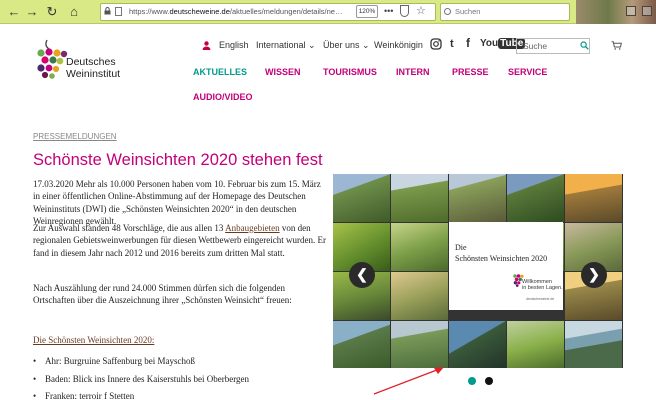 This screenshot has height=400, width=656. What do you see at coordinates (286, 45) in the screenshot?
I see `international-menu: International ⌄` at bounding box center [286, 45].